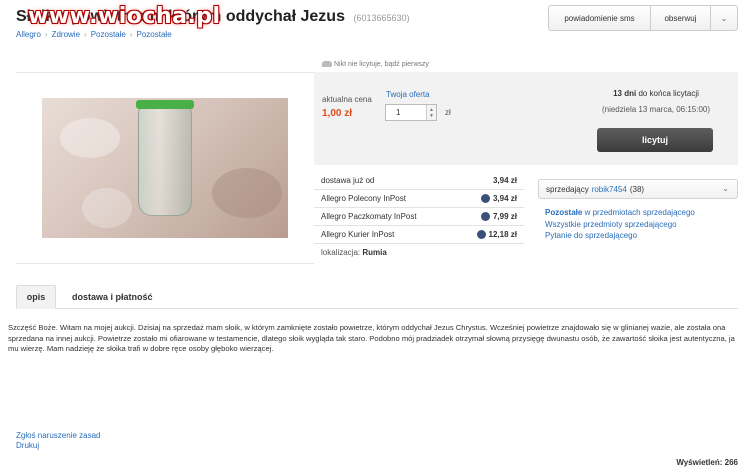 Image resolution: width=750 pixels, height=475 pixels. Describe the element at coordinates (124, 16) in the screenshot. I see `watermark-logo: www.wiocha.pl` at that location.